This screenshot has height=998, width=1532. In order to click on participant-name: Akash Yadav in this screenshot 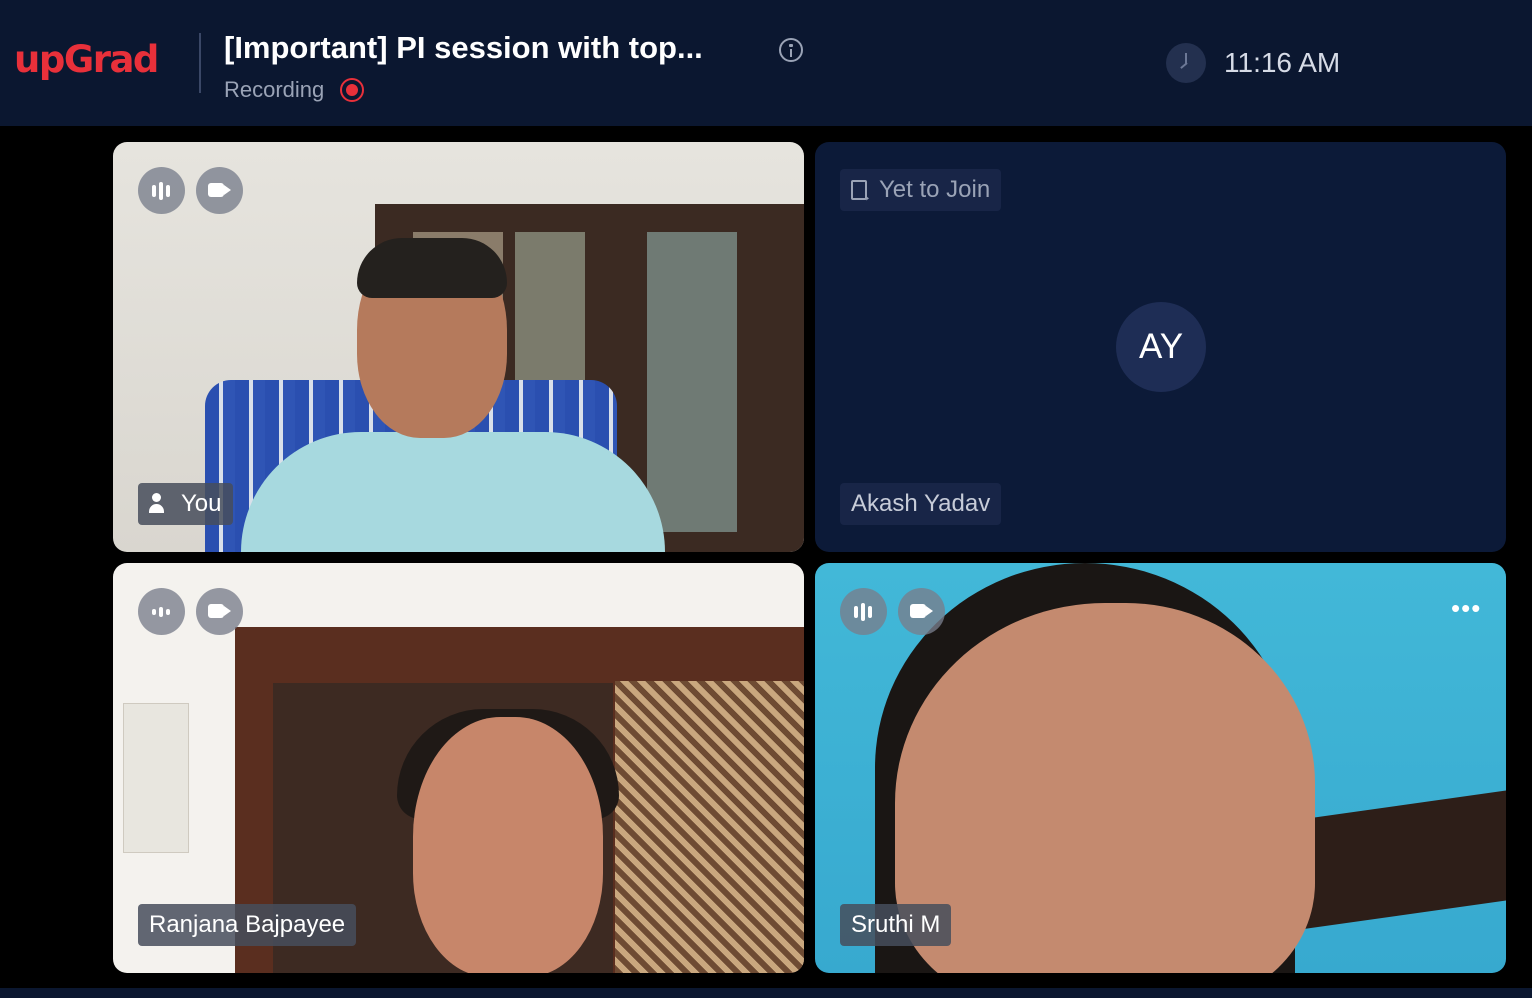, I will do `click(921, 504)`.